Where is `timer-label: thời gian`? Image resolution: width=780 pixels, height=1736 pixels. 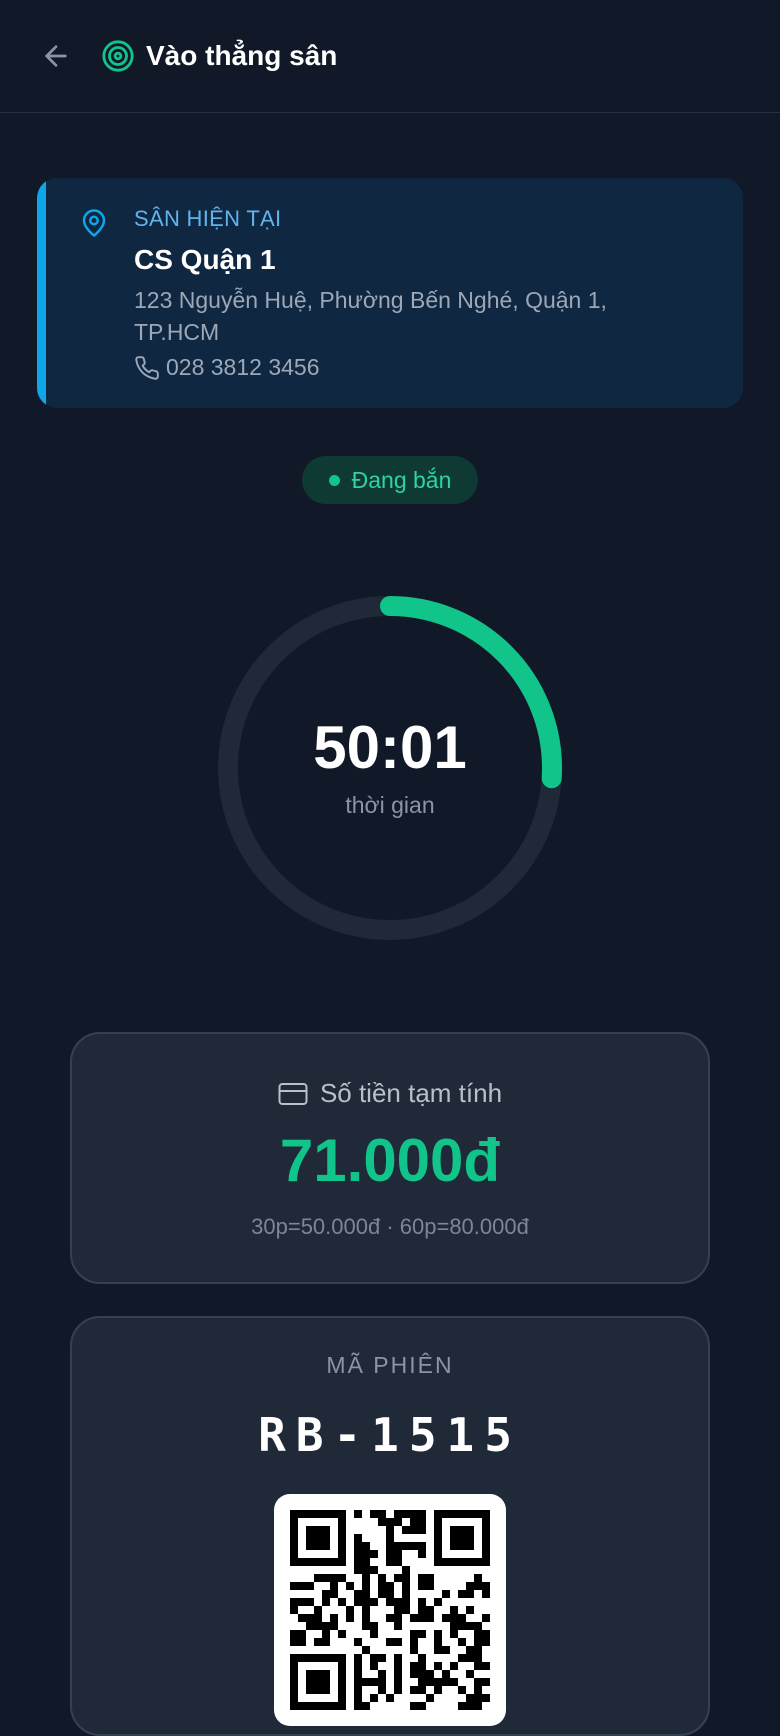
timer-label: thời gian is located at coordinates (390, 805).